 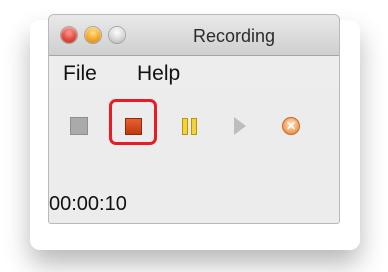 I want to click on play-button, so click(x=240, y=126).